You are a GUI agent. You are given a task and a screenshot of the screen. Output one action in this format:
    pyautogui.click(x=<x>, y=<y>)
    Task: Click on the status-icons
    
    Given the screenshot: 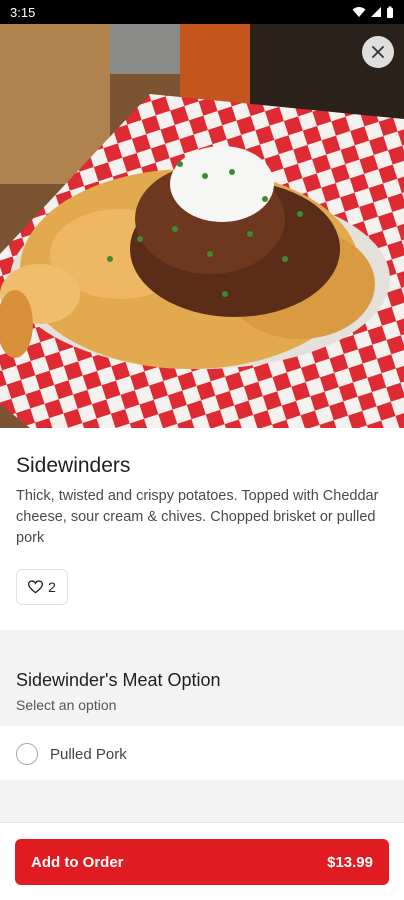 What is the action you would take?
    pyautogui.click(x=373, y=12)
    